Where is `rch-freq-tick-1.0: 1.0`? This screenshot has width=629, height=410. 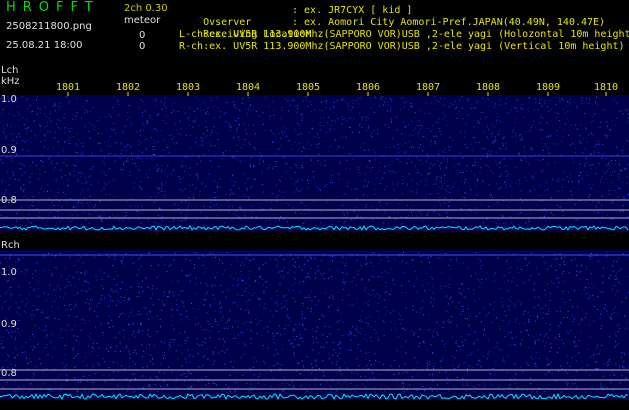 rch-freq-tick-1.0: 1.0 is located at coordinates (9, 272).